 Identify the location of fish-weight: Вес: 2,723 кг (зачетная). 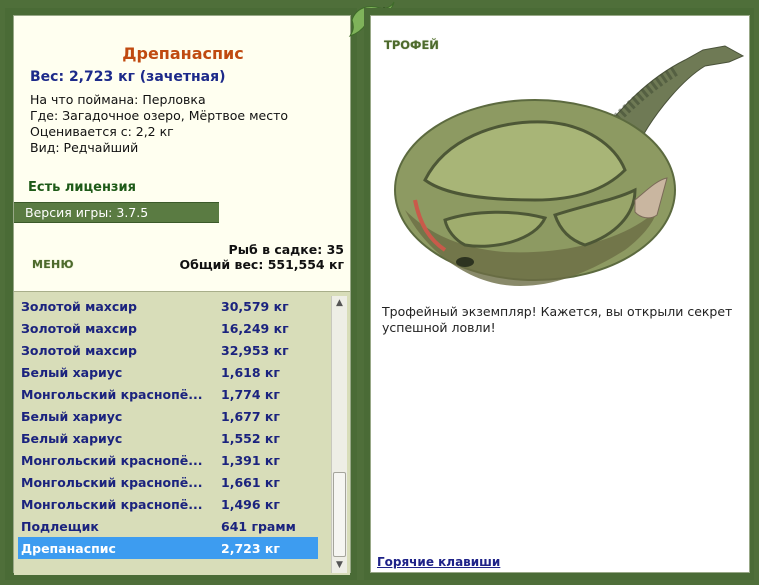
(128, 77).